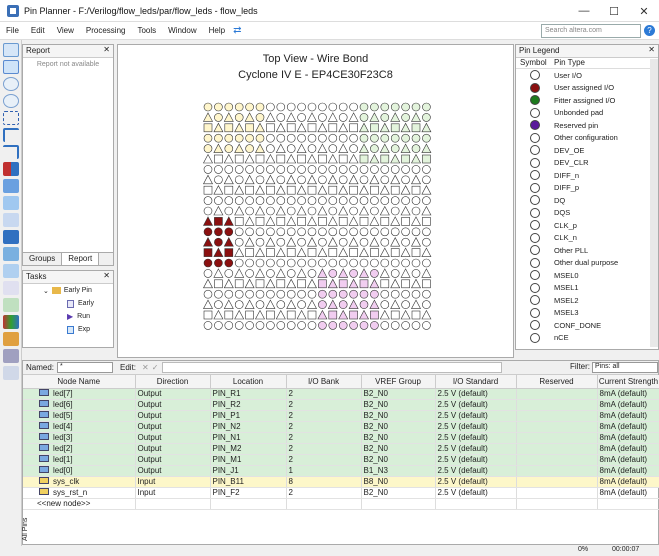 This screenshot has width=659, height=556. Describe the element at coordinates (11, 203) in the screenshot. I see `diff-pin-icon` at that location.